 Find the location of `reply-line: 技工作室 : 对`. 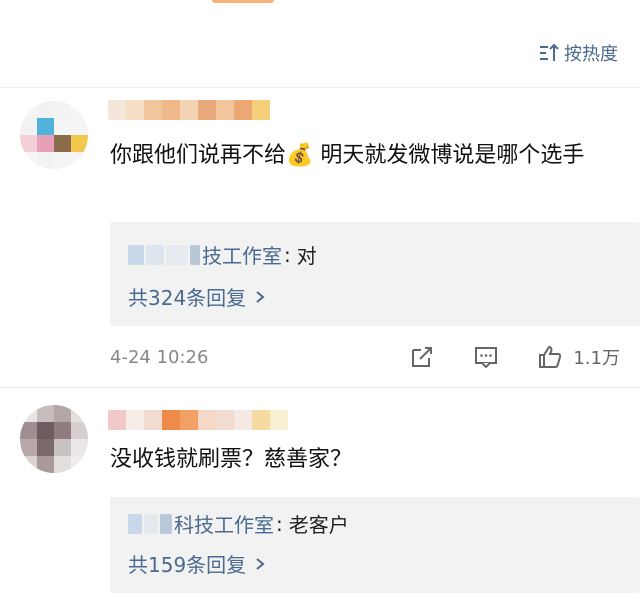

reply-line: 技工作室 : 对 is located at coordinates (222, 254).